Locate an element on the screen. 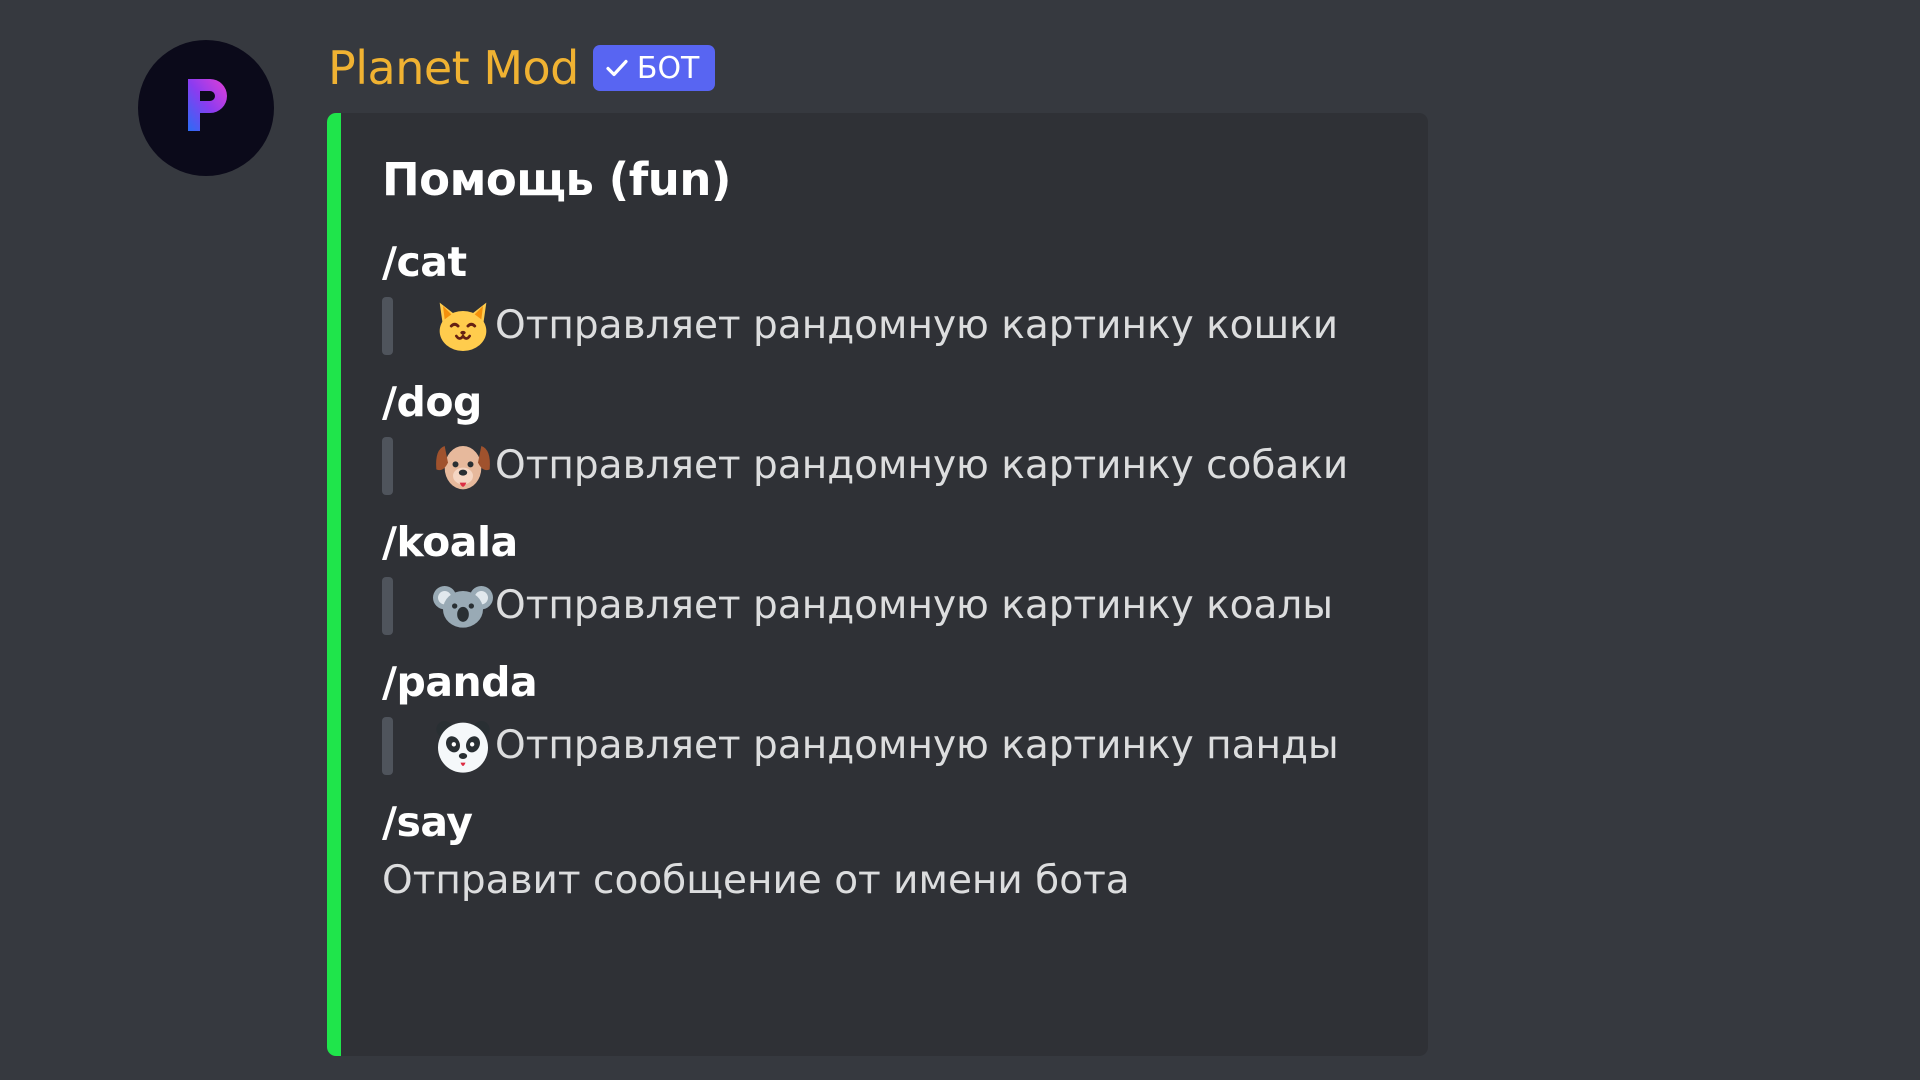 This screenshot has height=1080, width=1920. embed-field-cat: /cat Отправляет рандомную картинку кошки is located at coordinates (890, 297).